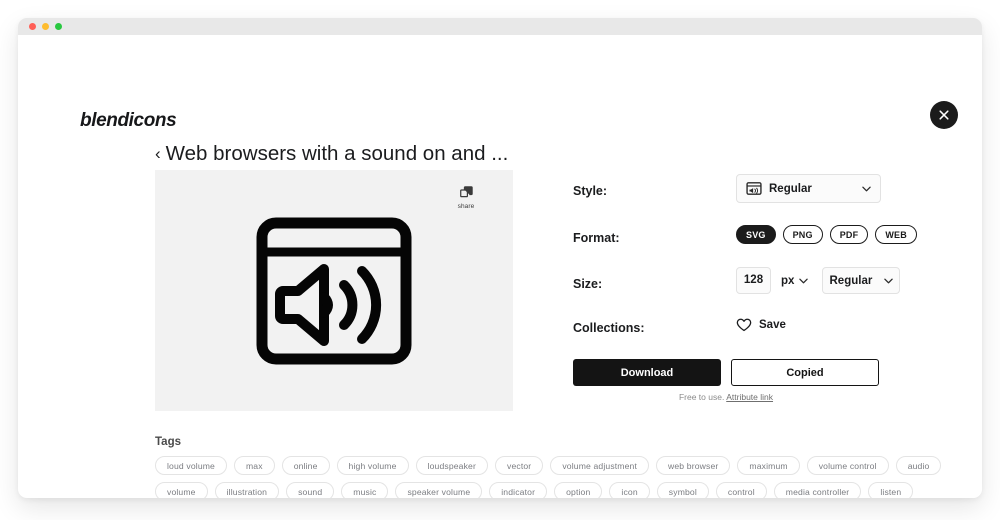  Describe the element at coordinates (849, 234) in the screenshot. I see `format-option-pdf: PDF` at that location.